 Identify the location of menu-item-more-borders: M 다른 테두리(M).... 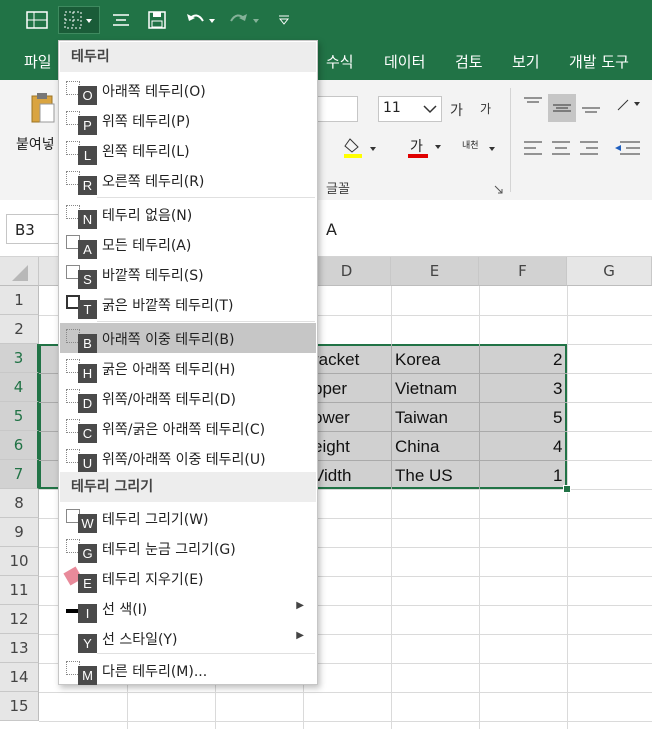
(188, 670).